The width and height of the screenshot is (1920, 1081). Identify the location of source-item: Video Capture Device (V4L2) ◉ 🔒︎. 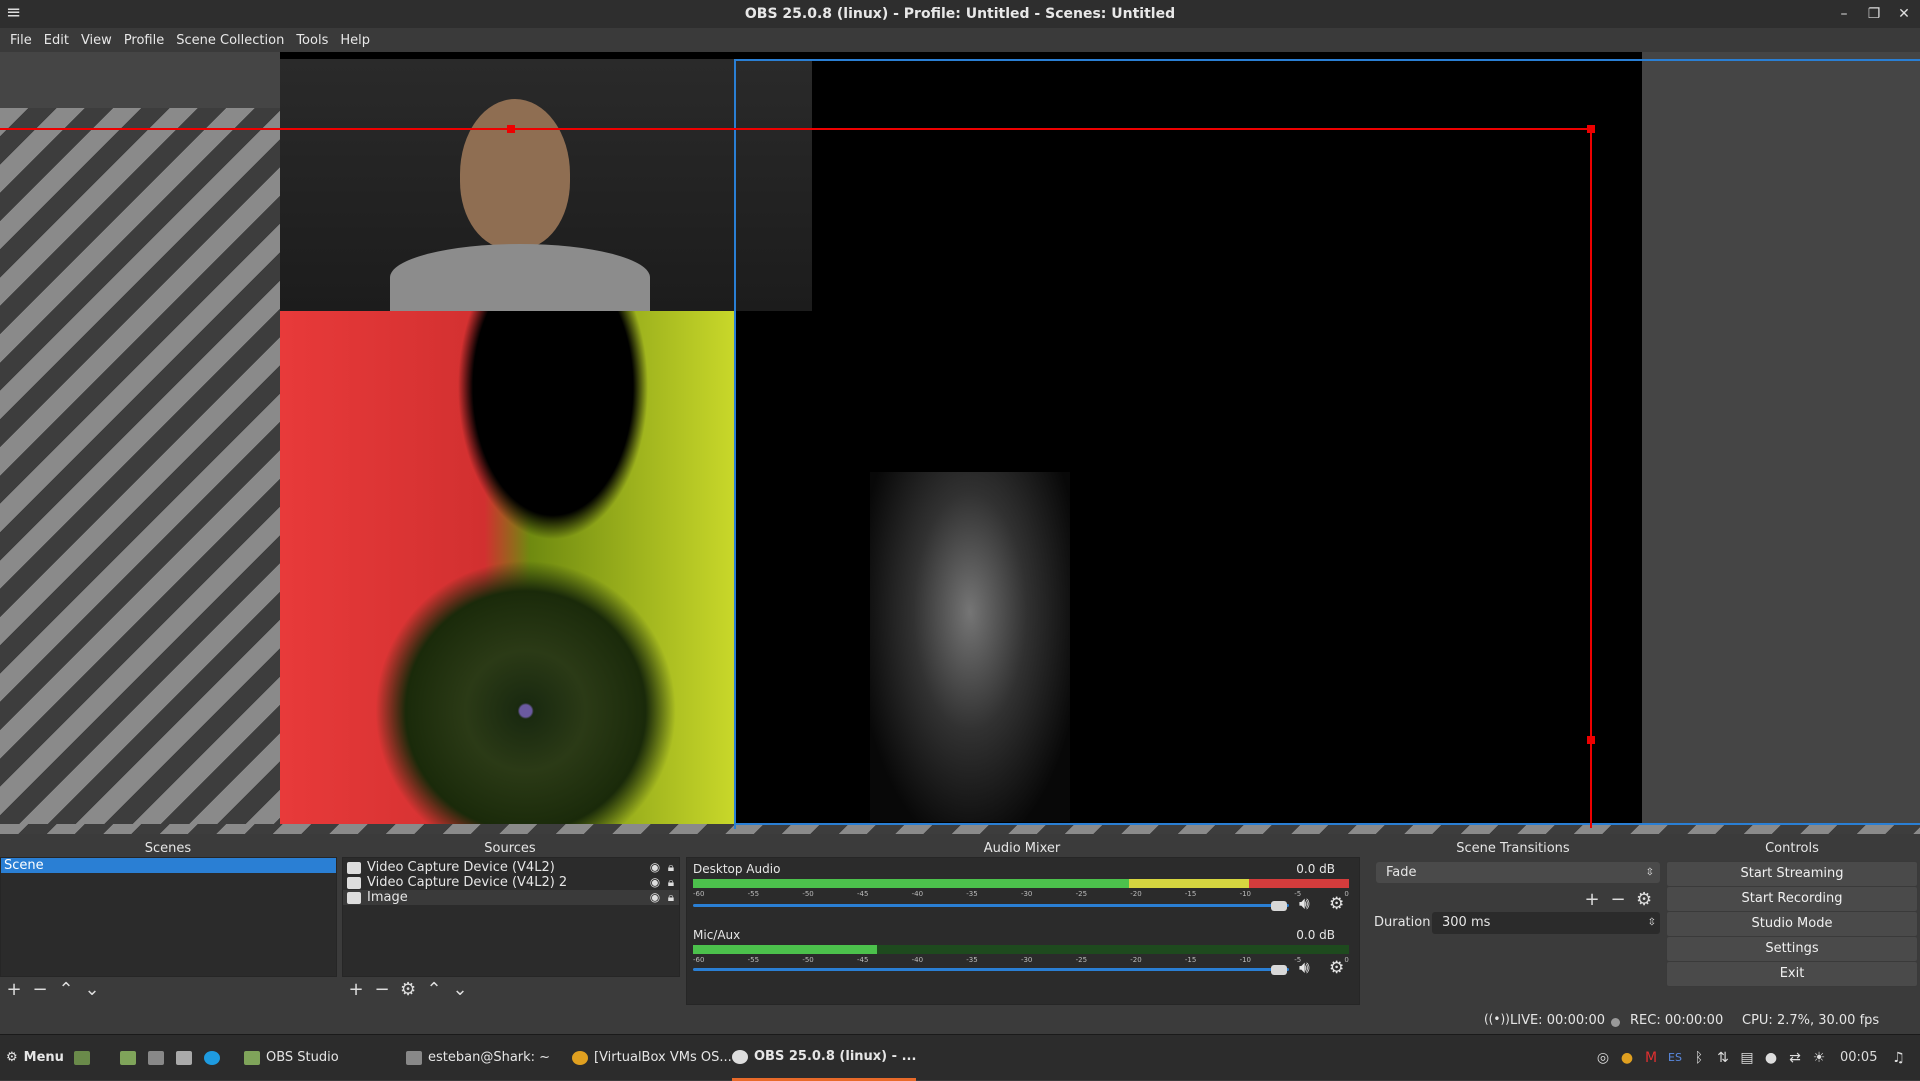
(511, 867).